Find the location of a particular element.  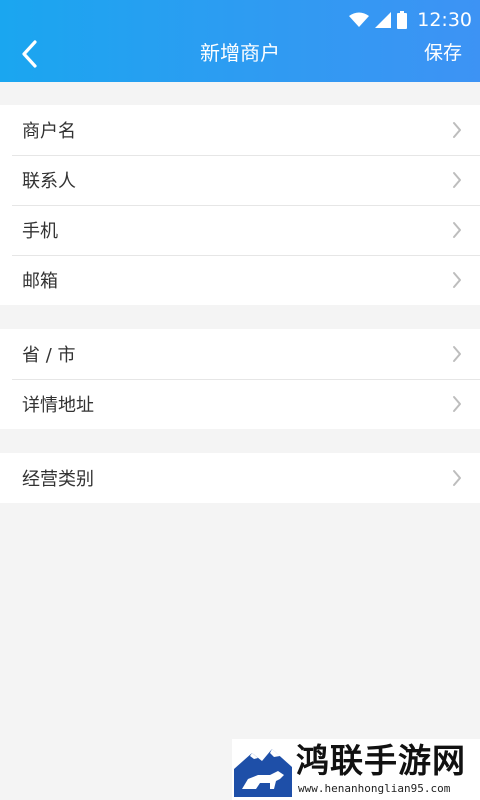

row-label: 商户名 is located at coordinates (49, 131).